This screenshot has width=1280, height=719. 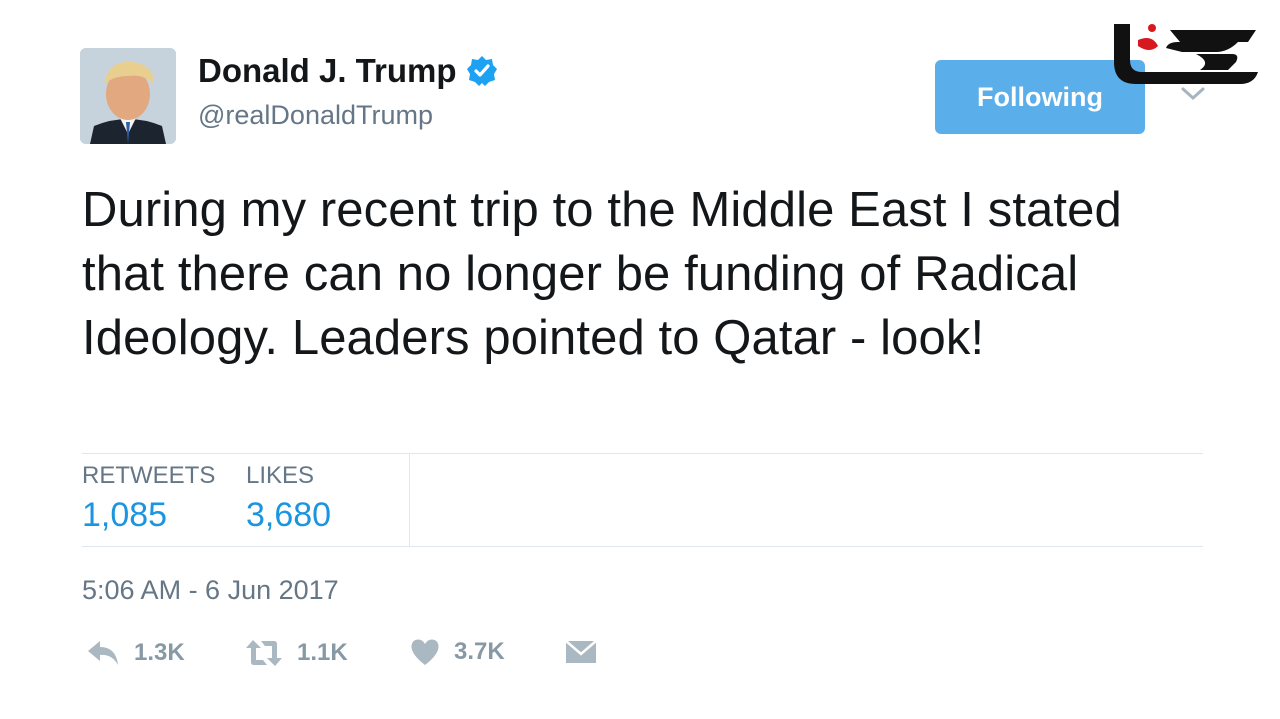 What do you see at coordinates (296, 653) in the screenshot?
I see `retweet-button: 1.1K` at bounding box center [296, 653].